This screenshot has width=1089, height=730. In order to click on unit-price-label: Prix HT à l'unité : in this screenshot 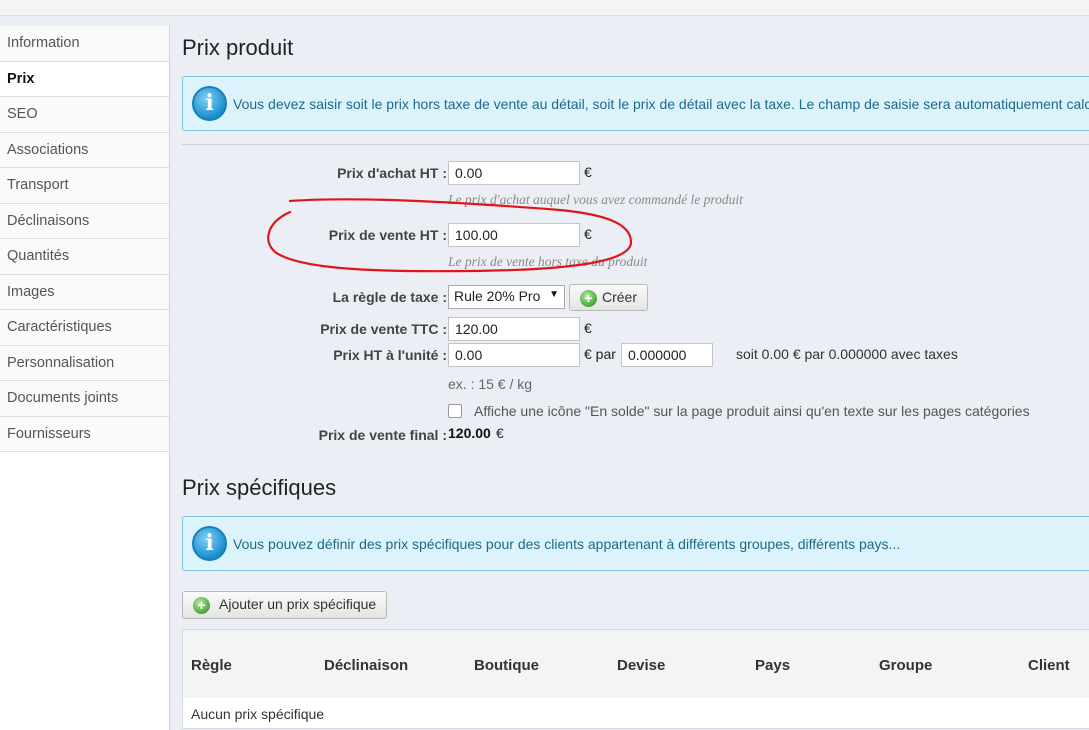, I will do `click(390, 355)`.